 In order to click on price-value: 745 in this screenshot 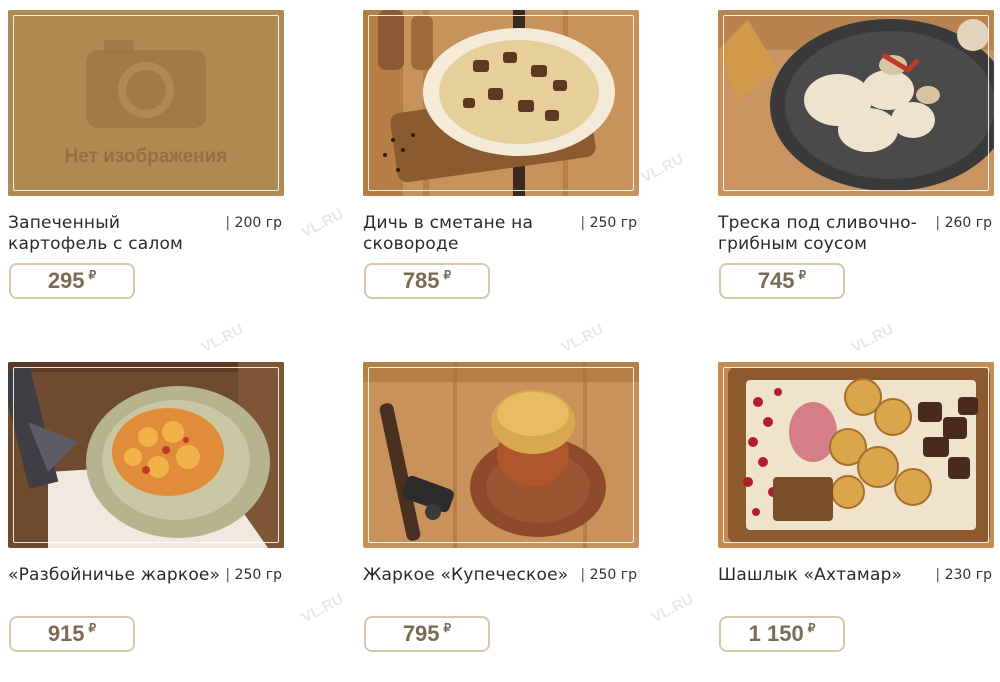, I will do `click(776, 280)`.